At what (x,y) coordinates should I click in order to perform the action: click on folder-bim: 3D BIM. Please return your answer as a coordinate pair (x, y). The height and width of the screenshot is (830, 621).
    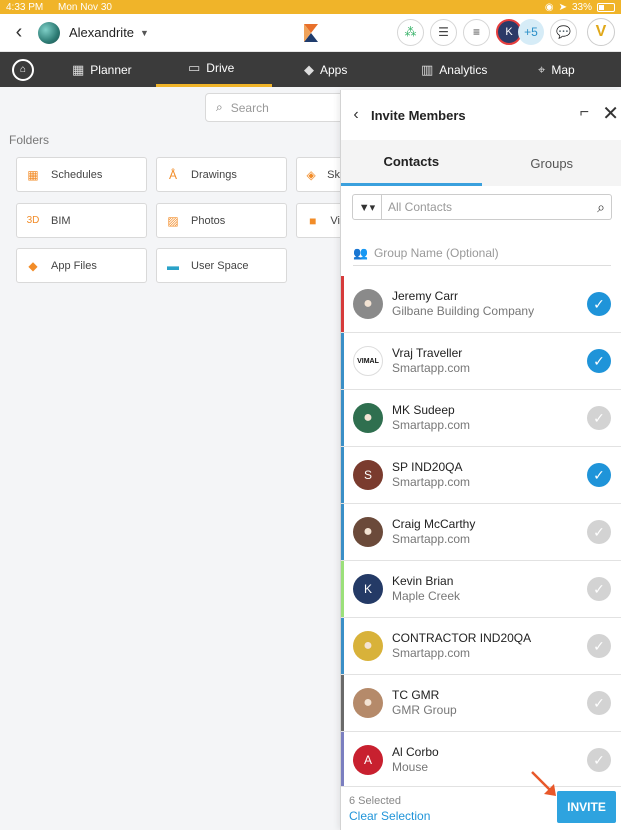
    Looking at the image, I should click on (81, 220).